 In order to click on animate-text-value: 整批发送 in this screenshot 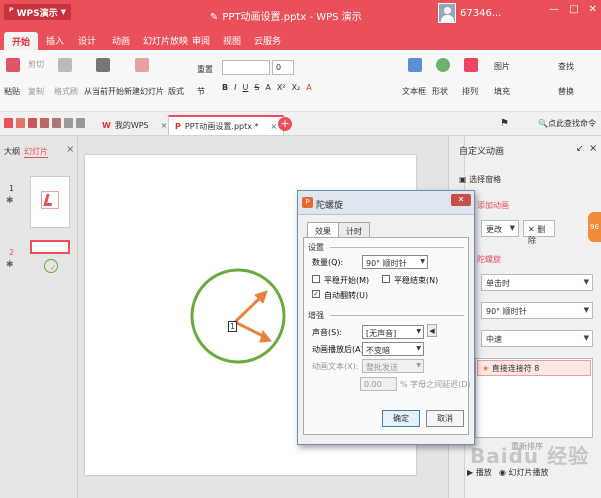, I will do `click(382, 367)`.